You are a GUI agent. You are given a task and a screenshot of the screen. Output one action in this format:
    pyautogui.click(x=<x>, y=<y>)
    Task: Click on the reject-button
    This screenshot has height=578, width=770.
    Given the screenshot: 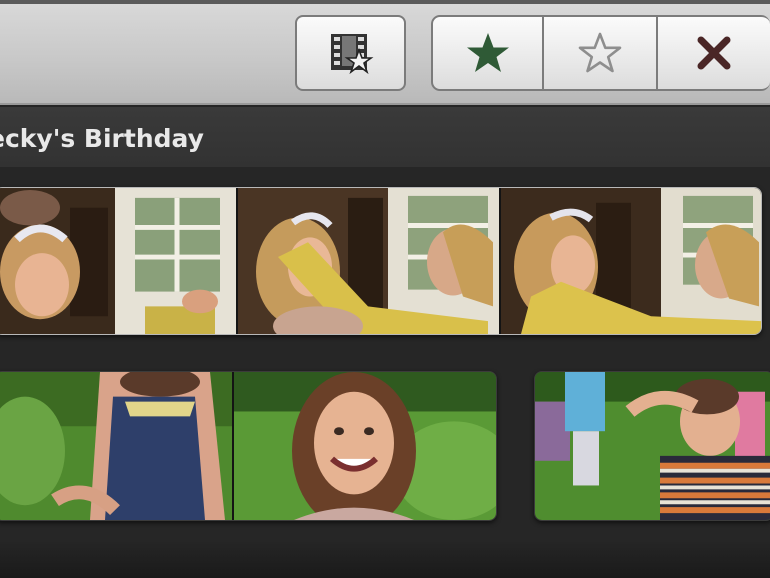 What is the action you would take?
    pyautogui.click(x=713, y=53)
    